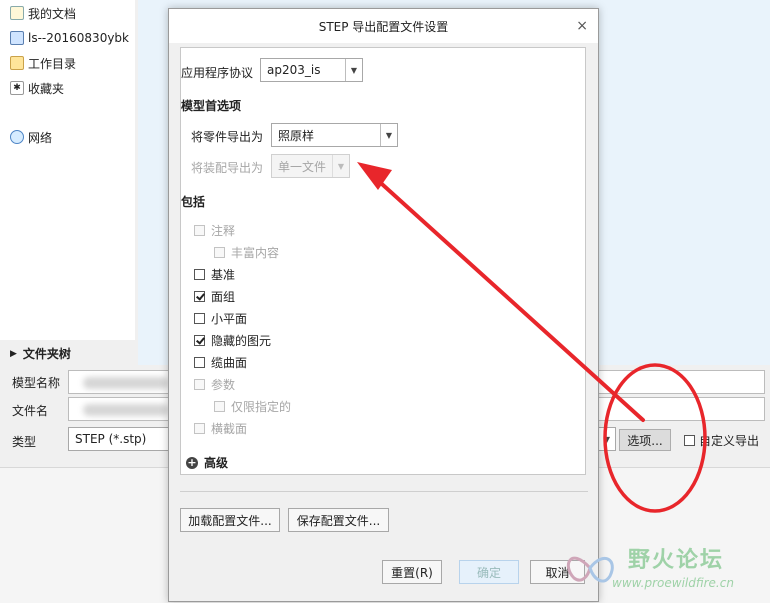 The image size is (770, 603). What do you see at coordinates (52, 63) in the screenshot?
I see `nav-item-label: 工作目录` at bounding box center [52, 63].